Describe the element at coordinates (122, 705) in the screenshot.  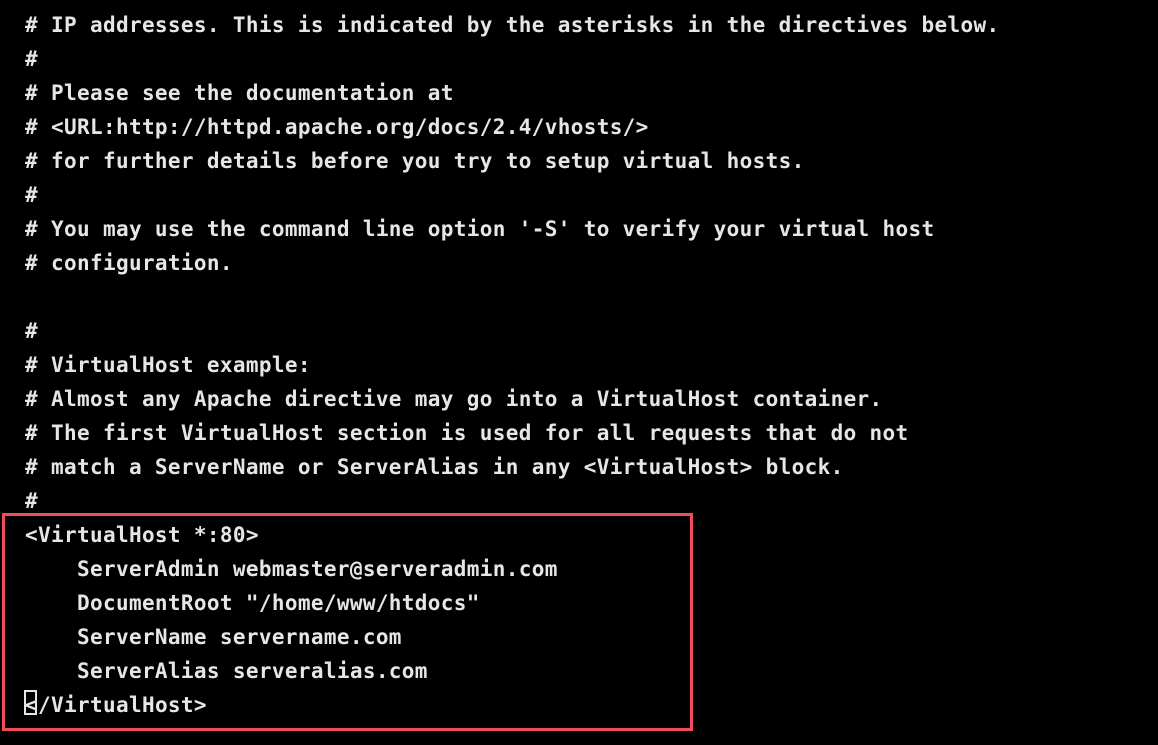
I see `vhost-close-tag-rest: /VirtualHost>` at that location.